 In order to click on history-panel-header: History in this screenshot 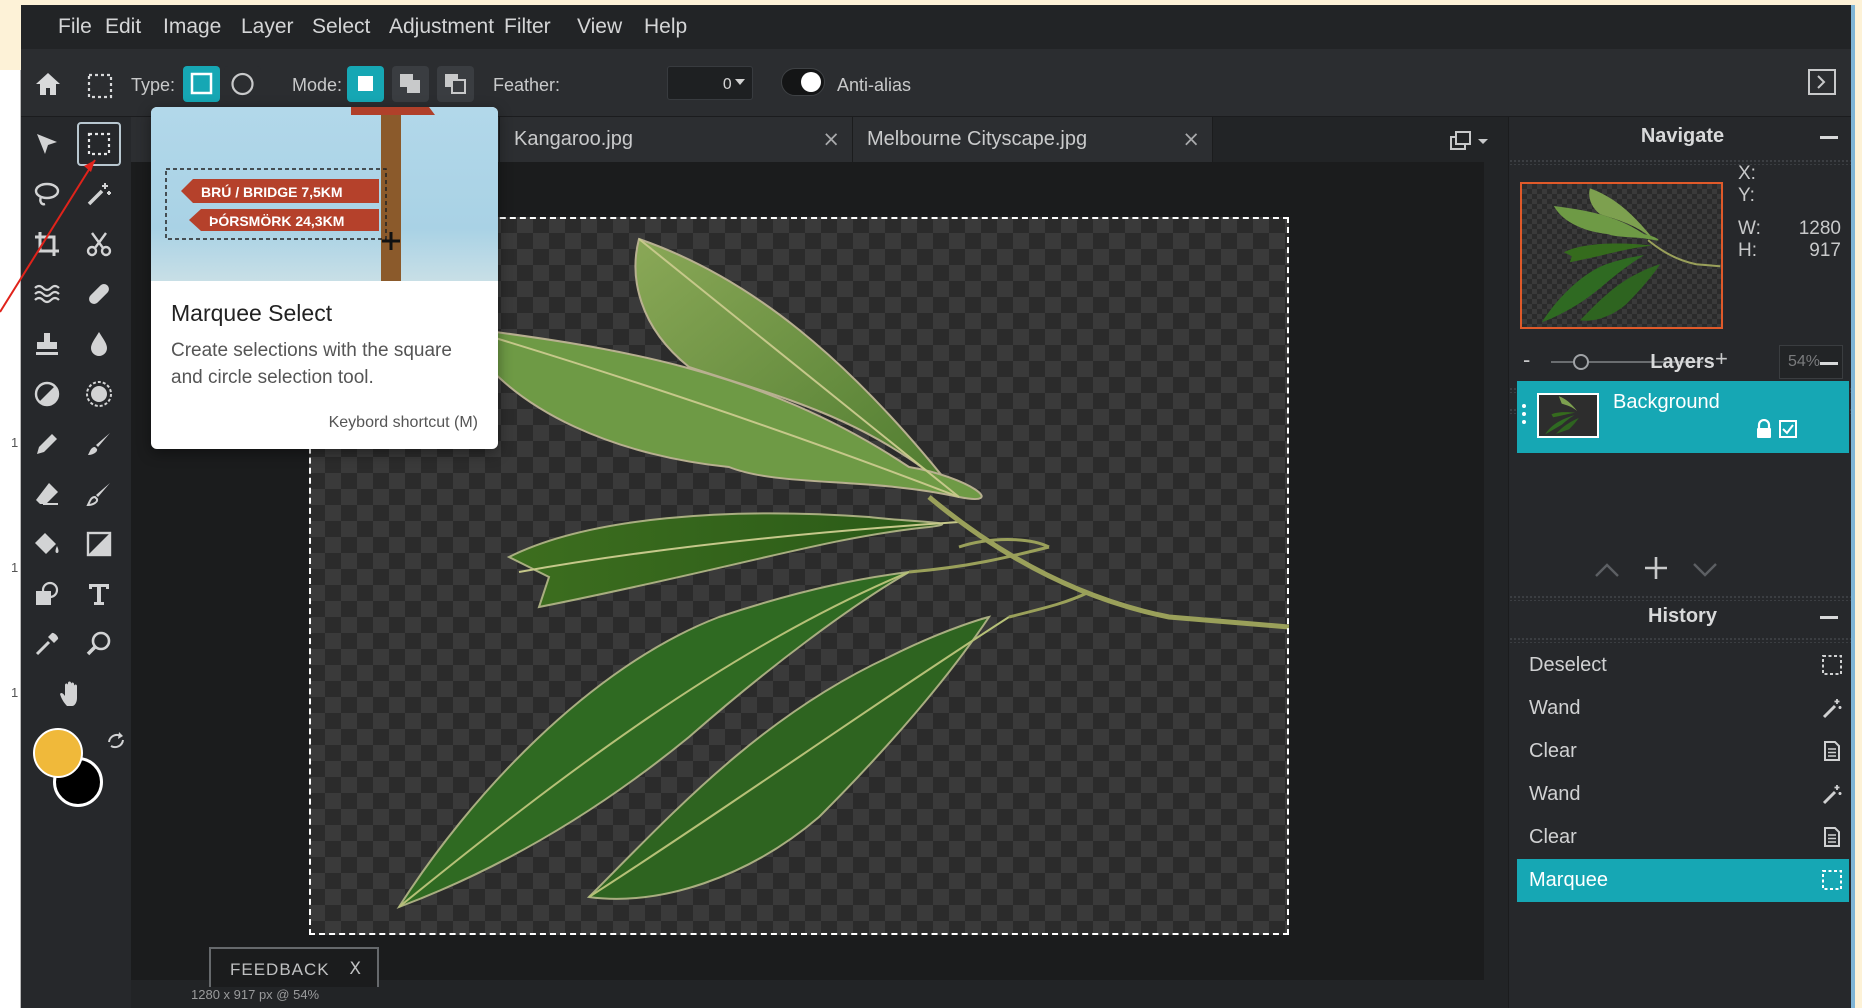, I will do `click(1682, 617)`.